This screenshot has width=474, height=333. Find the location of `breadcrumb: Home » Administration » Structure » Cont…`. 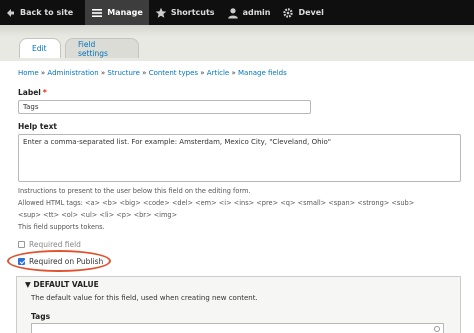

breadcrumb: Home » Administration » Structure » Cont… is located at coordinates (152, 73).